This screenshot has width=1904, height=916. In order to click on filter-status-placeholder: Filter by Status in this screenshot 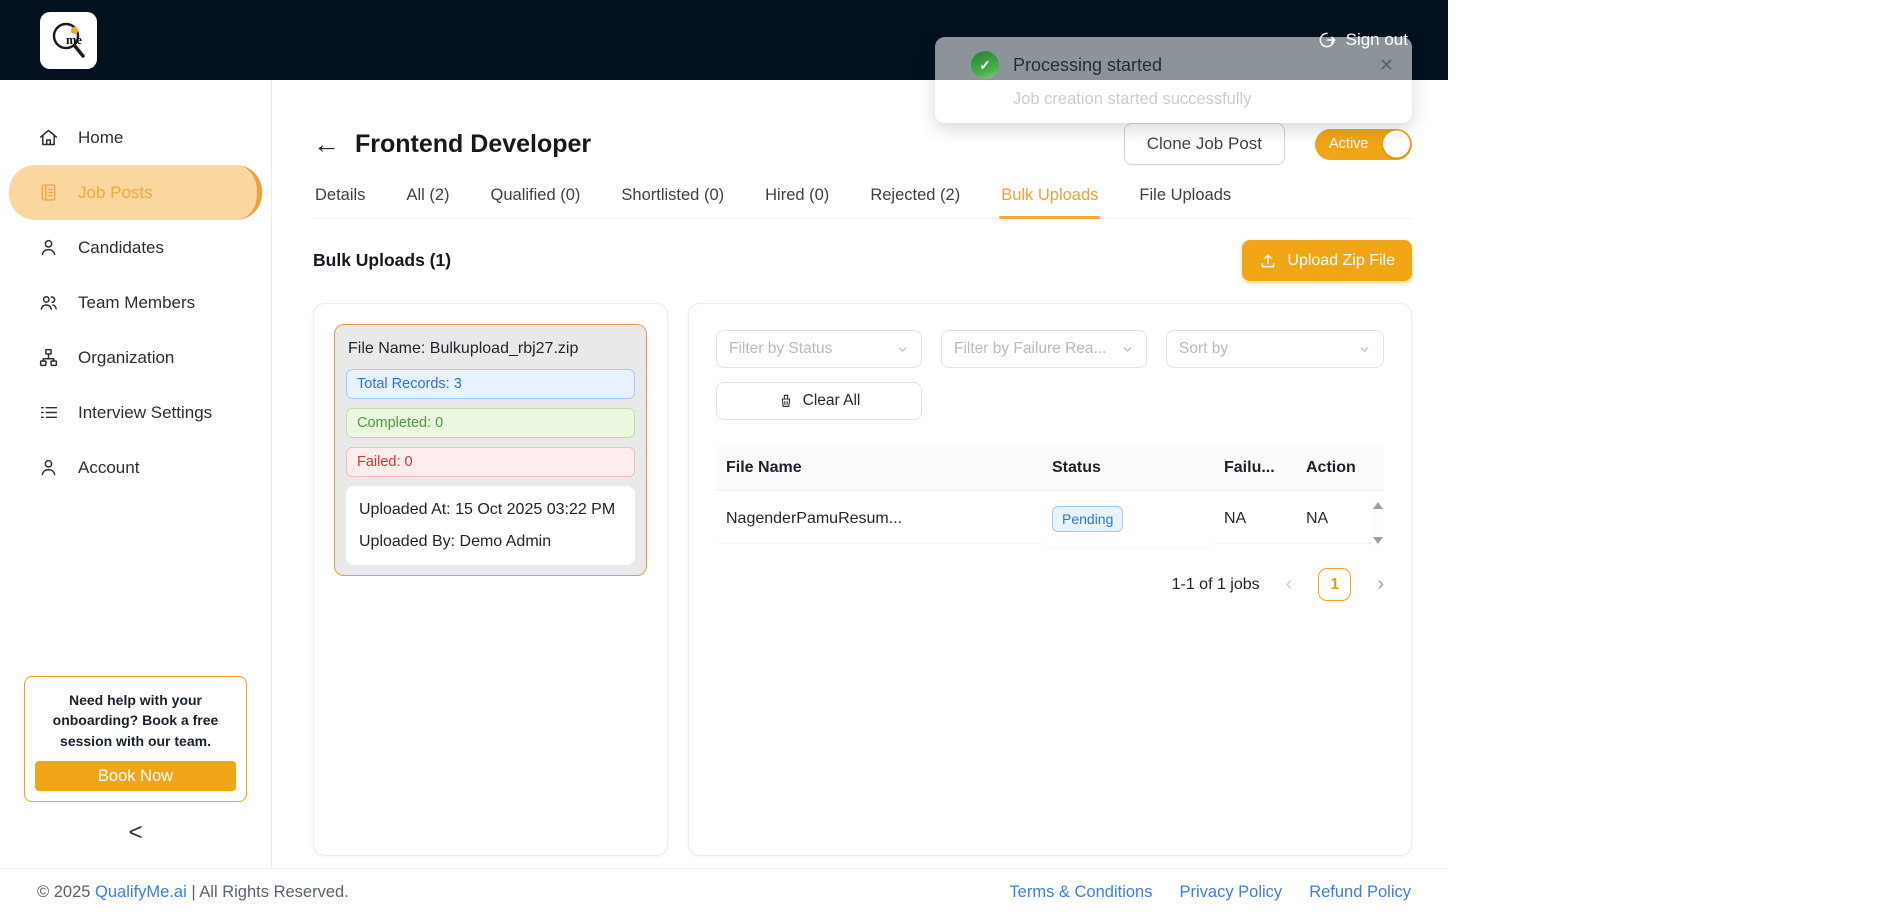, I will do `click(781, 348)`.